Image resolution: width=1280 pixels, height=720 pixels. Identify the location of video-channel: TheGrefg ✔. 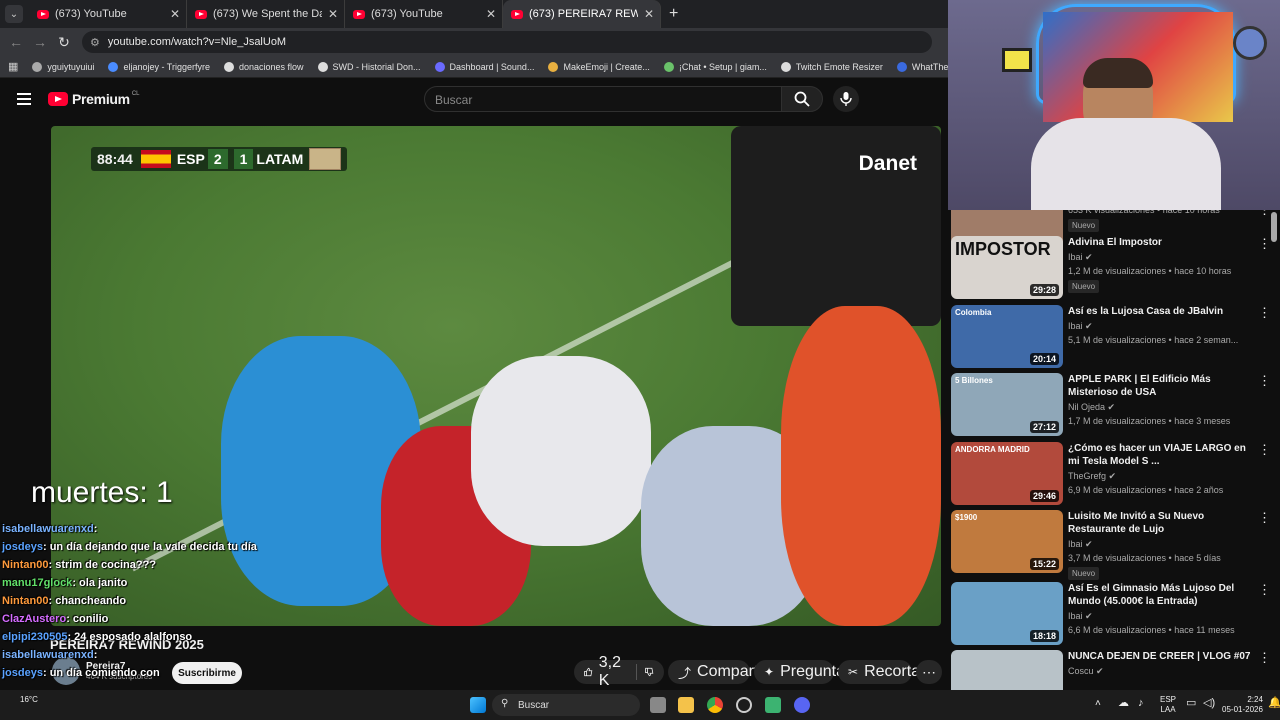
(1163, 476).